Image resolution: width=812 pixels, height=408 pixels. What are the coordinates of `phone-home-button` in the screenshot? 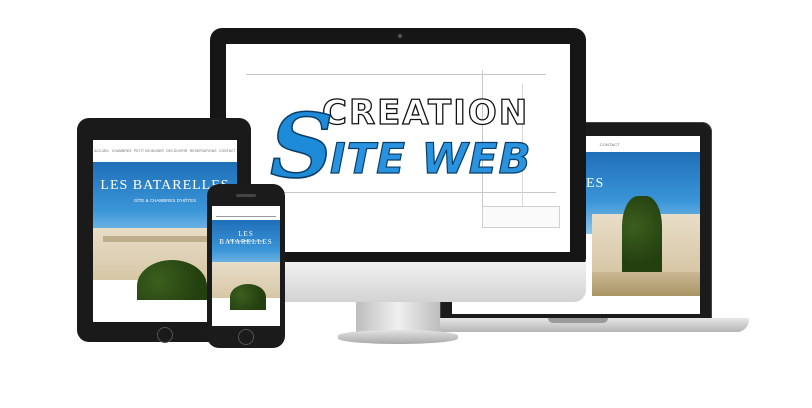 It's located at (246, 337).